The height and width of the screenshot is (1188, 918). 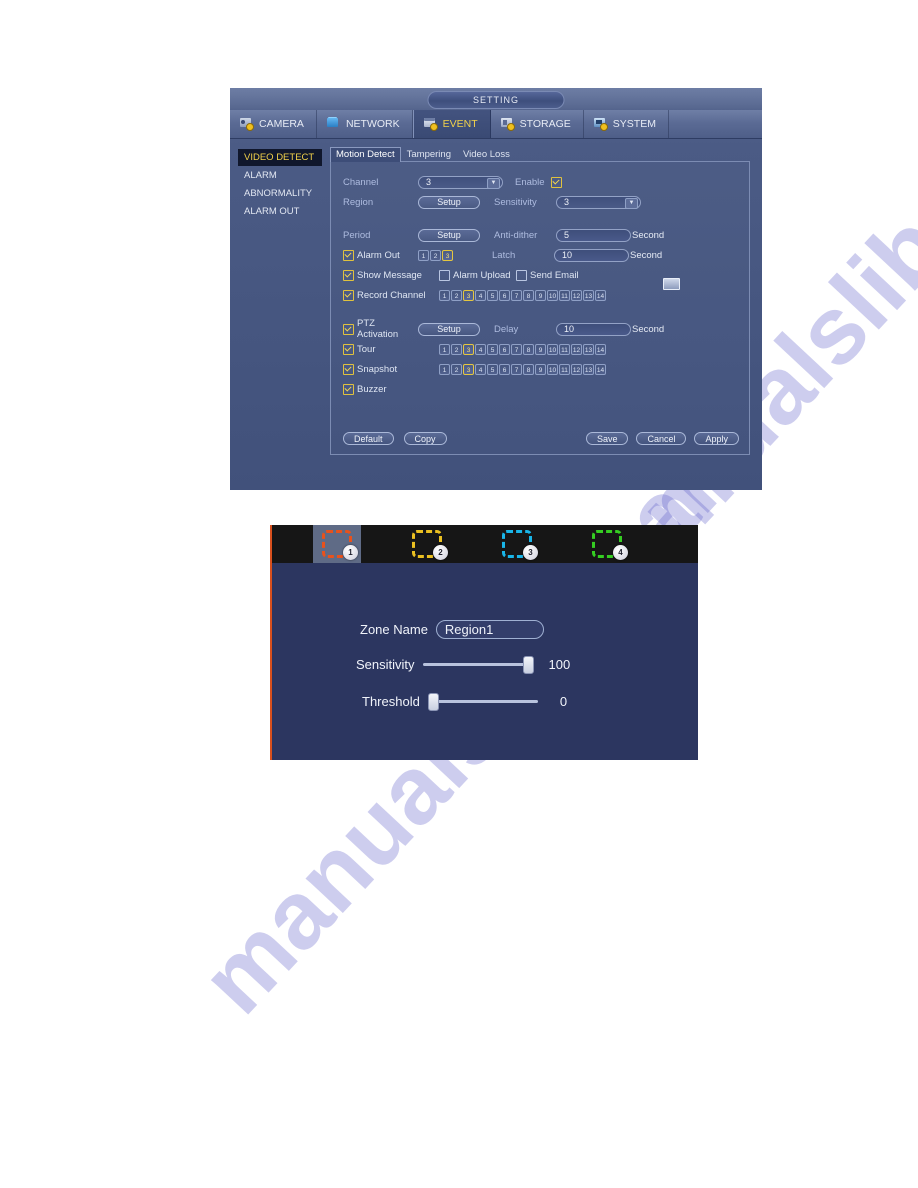 What do you see at coordinates (365, 154) in the screenshot?
I see `tab-motion-detect: Motion Detect` at bounding box center [365, 154].